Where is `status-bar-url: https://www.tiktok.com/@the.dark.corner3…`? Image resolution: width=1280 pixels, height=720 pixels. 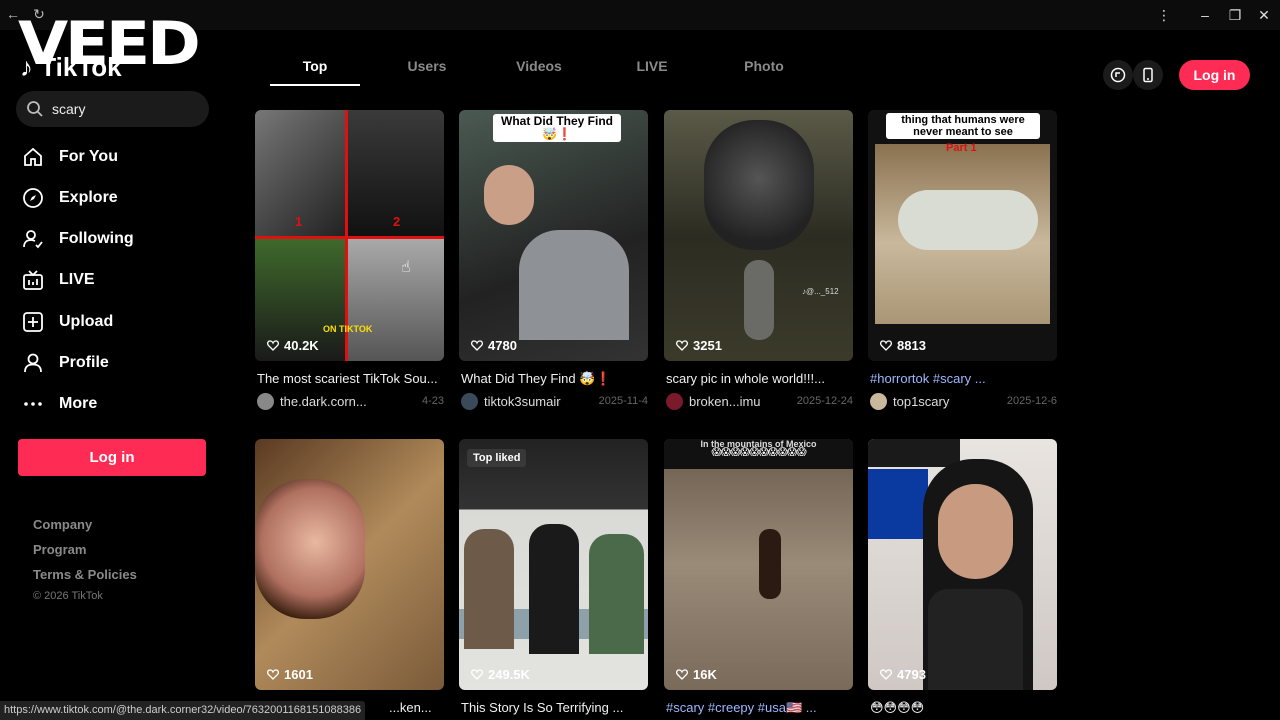
status-bar-url: https://www.tiktok.com/@the.dark.corner3… is located at coordinates (183, 710).